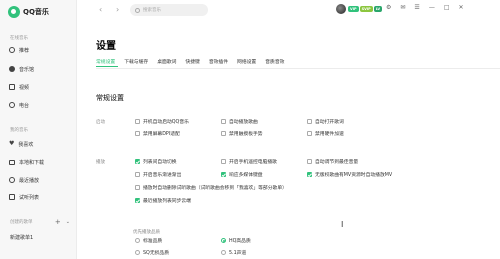  What do you see at coordinates (148, 240) in the screenshot?
I see `quality-standard: 标准品质` at bounding box center [148, 240].